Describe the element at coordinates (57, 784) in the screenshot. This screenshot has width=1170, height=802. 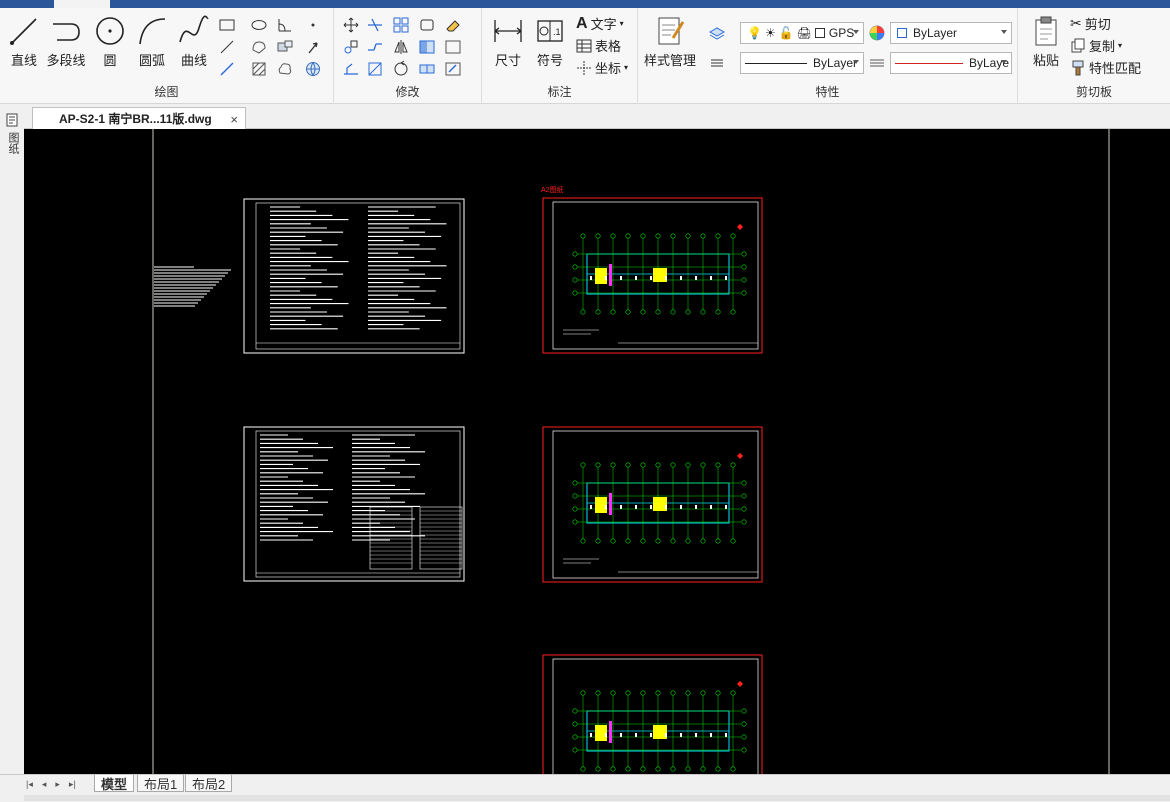
I see `next-layout-icon: ▸` at that location.